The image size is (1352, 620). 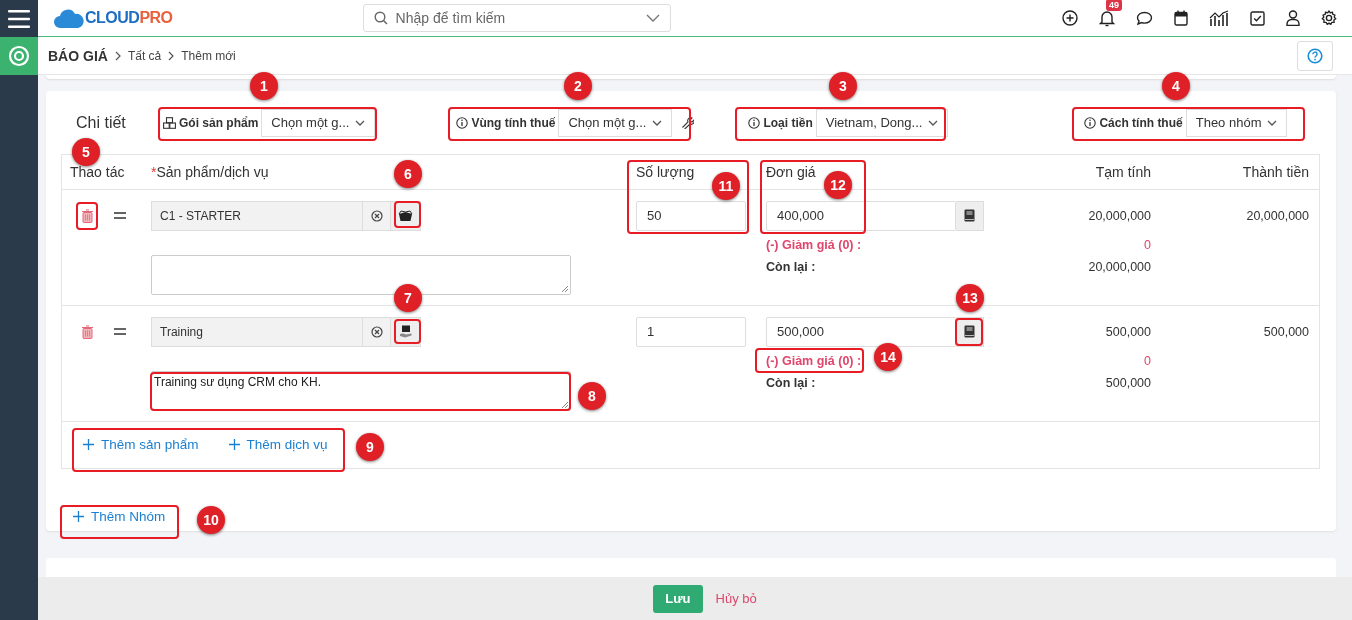 What do you see at coordinates (1286, 331) in the screenshot?
I see `total-value: 500,000` at bounding box center [1286, 331].